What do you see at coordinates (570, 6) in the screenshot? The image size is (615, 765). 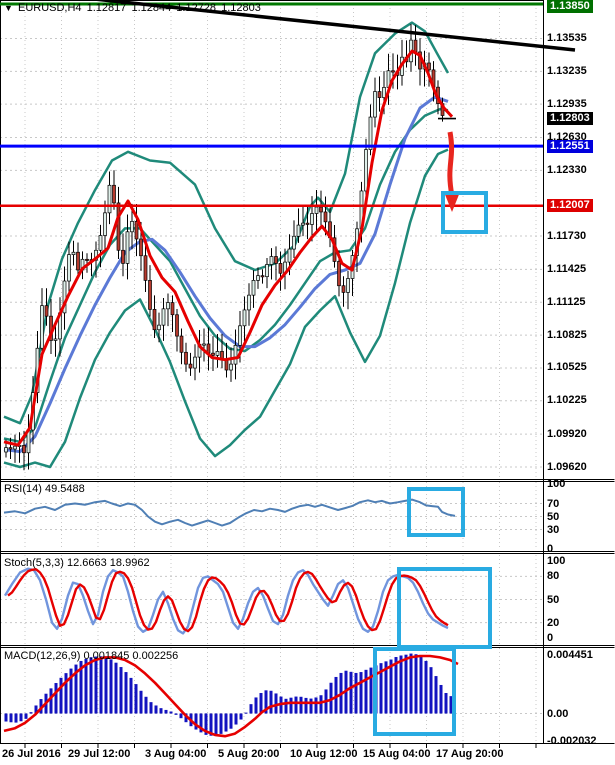 I see `price-axis-label: 1.13850` at bounding box center [570, 6].